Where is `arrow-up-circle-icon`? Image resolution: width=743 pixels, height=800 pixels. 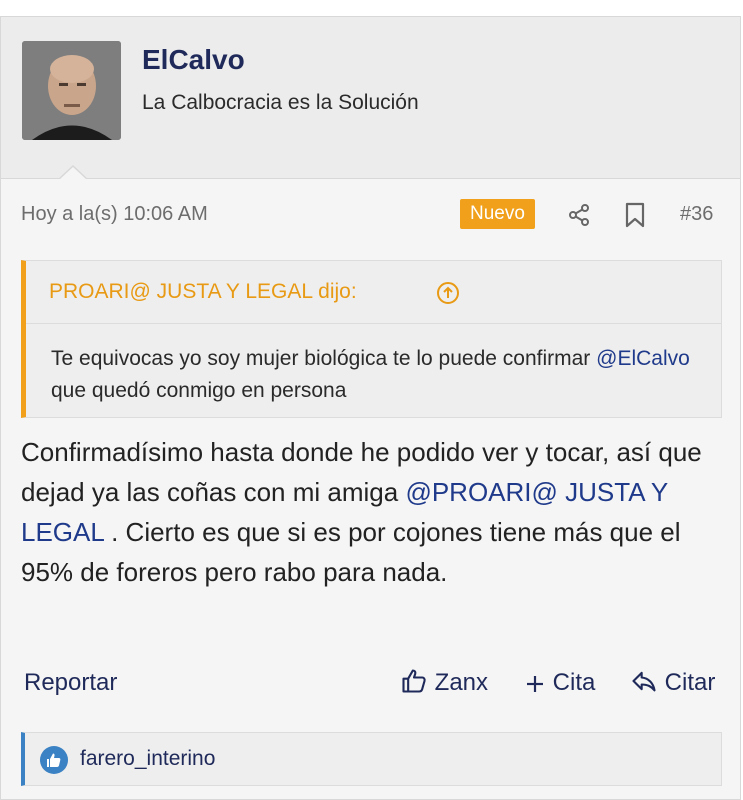
arrow-up-circle-icon is located at coordinates (448, 293).